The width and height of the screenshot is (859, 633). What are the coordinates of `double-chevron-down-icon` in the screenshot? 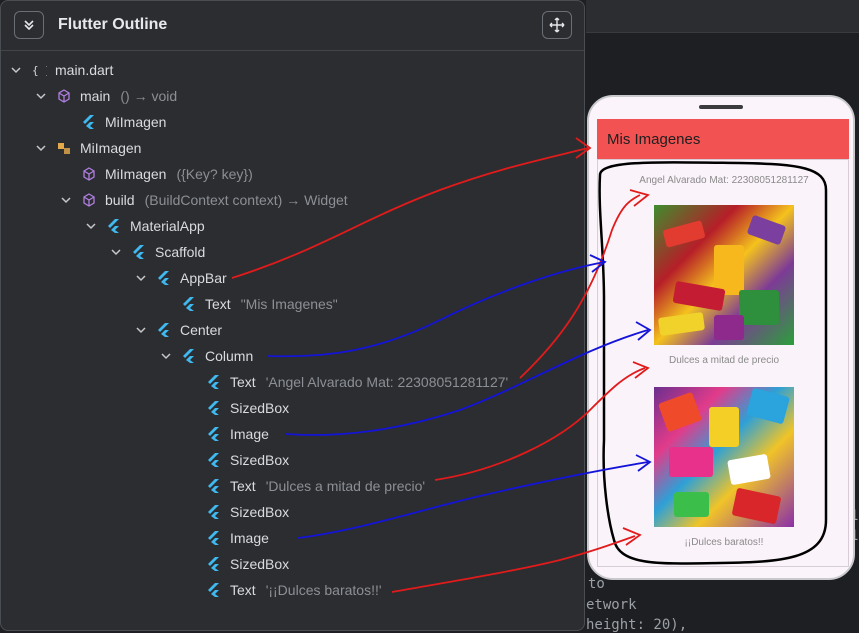 It's located at (29, 25).